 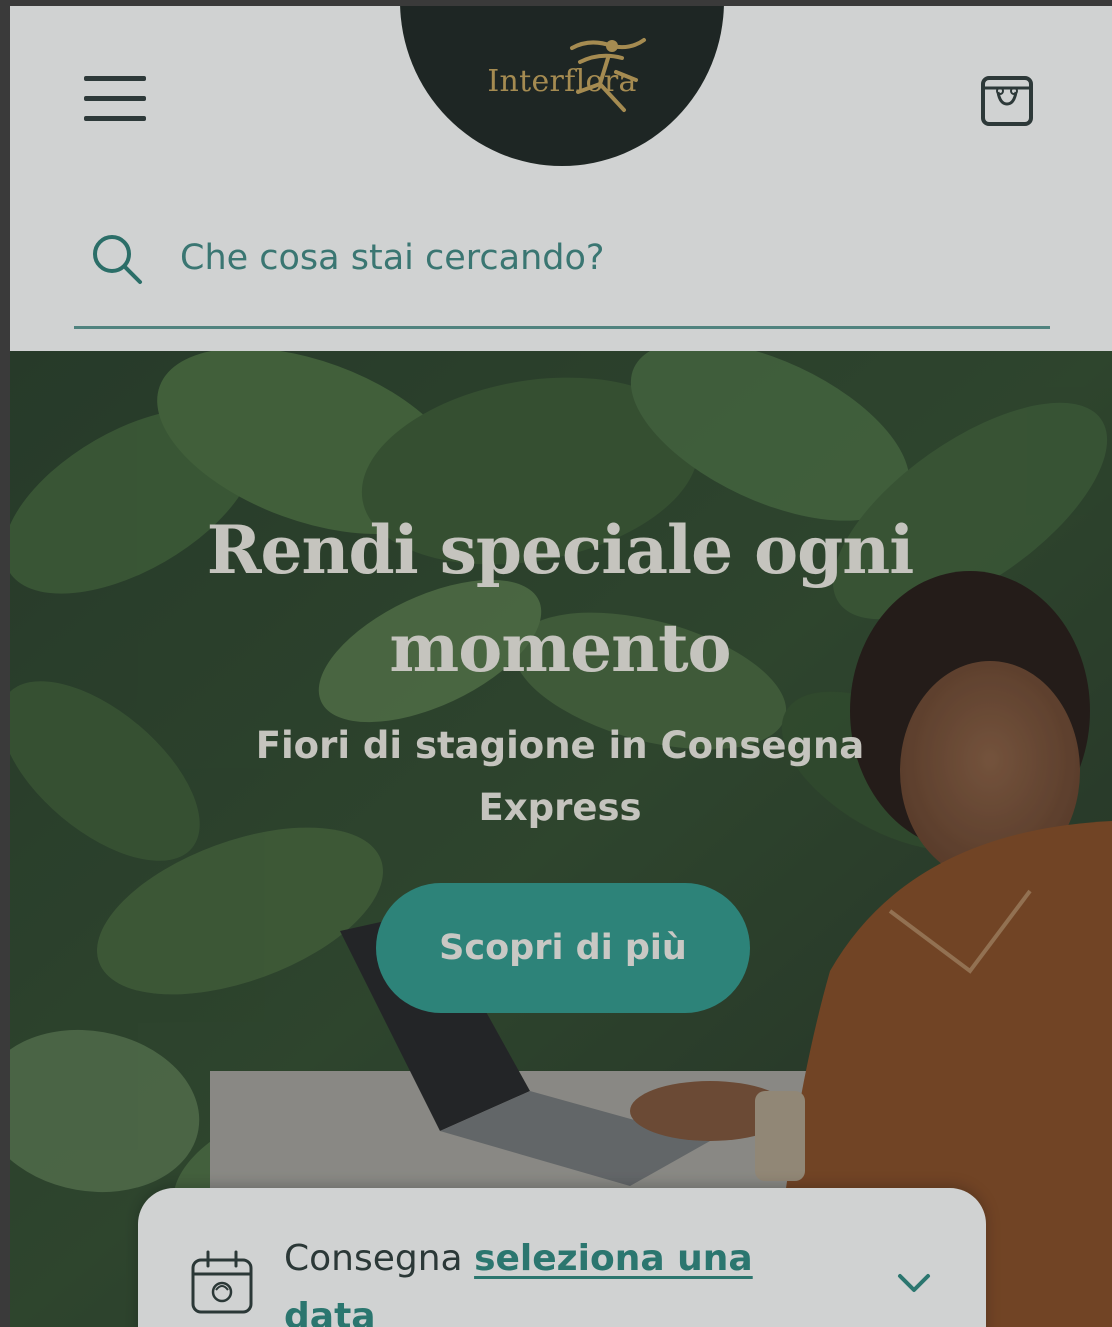 I want to click on cart-button, so click(x=1007, y=100).